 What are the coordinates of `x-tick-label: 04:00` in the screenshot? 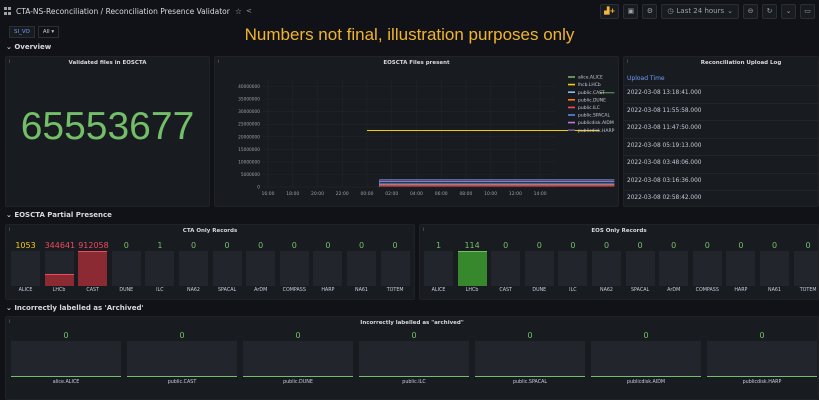 It's located at (416, 194).